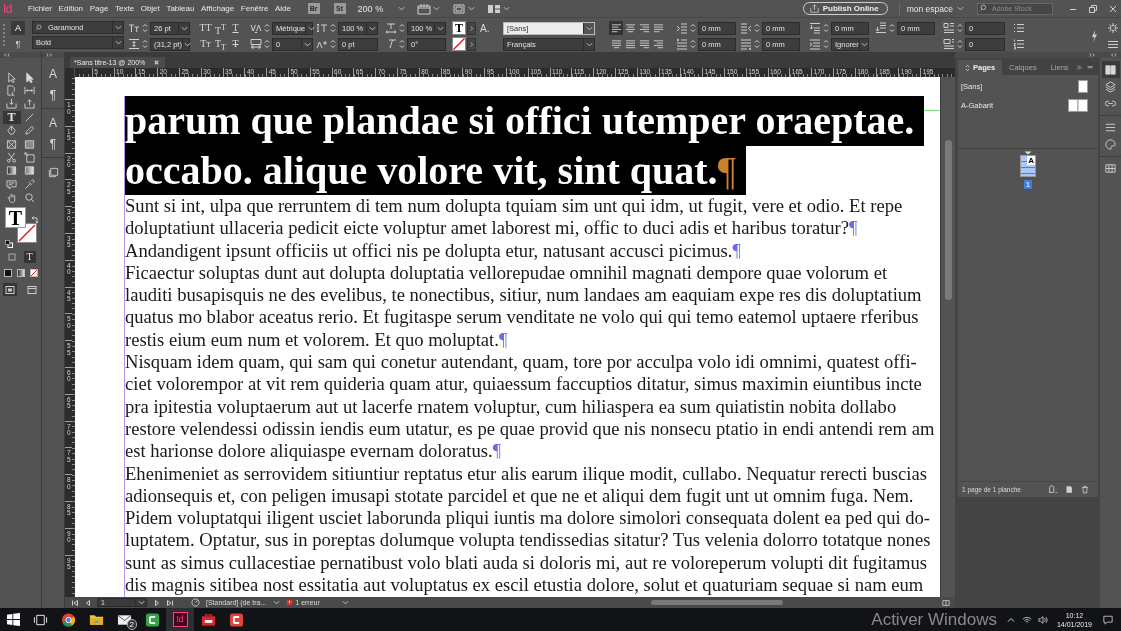 The image size is (1121, 631). What do you see at coordinates (124, 8) in the screenshot?
I see `menu-item: Texte` at bounding box center [124, 8].